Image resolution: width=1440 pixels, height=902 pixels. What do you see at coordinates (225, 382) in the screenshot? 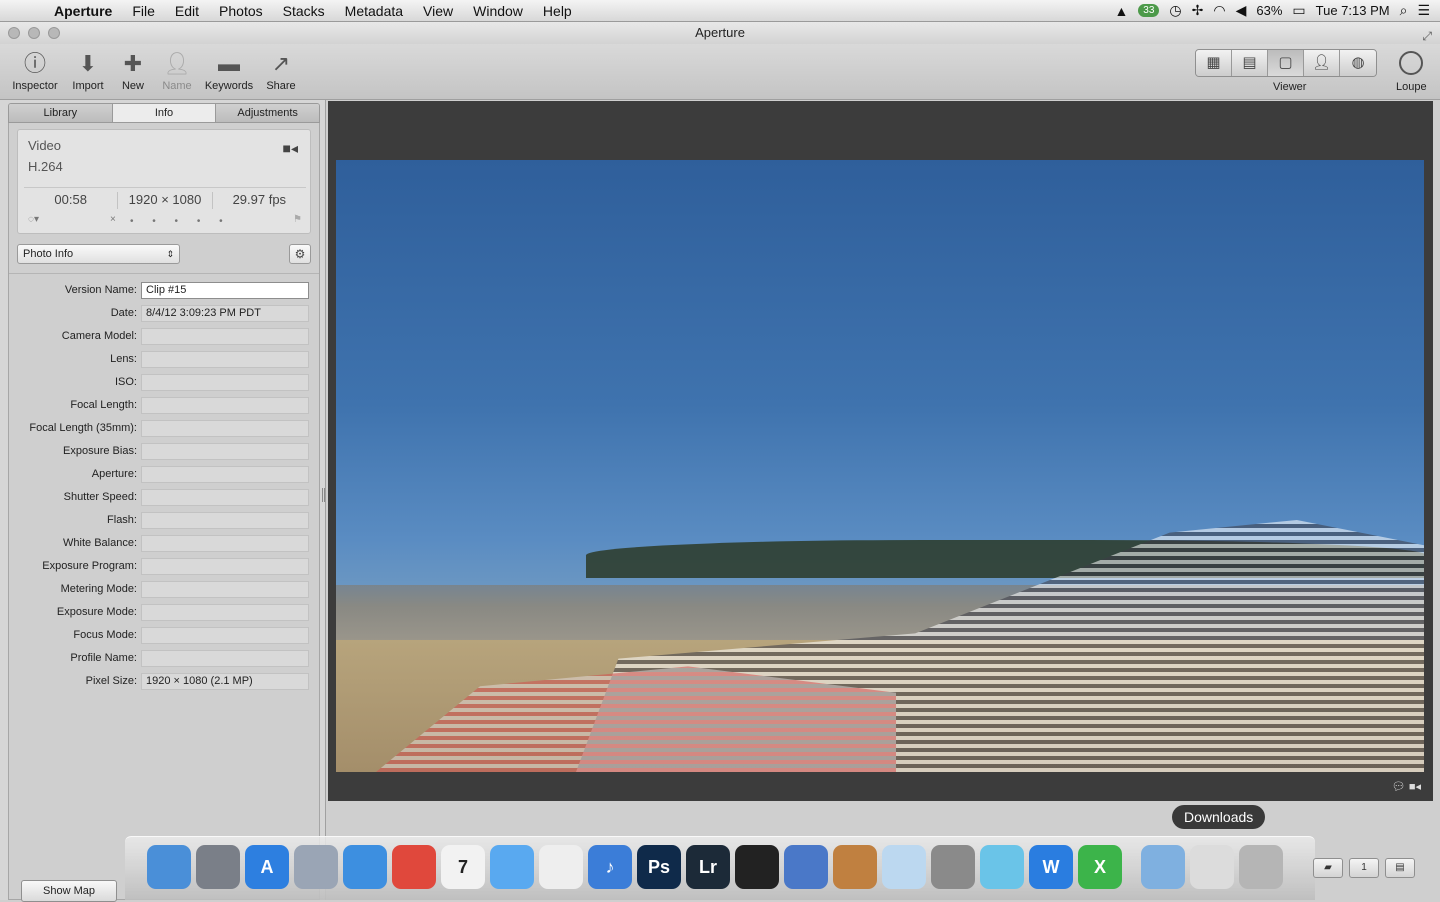
I see `iso-field` at bounding box center [225, 382].